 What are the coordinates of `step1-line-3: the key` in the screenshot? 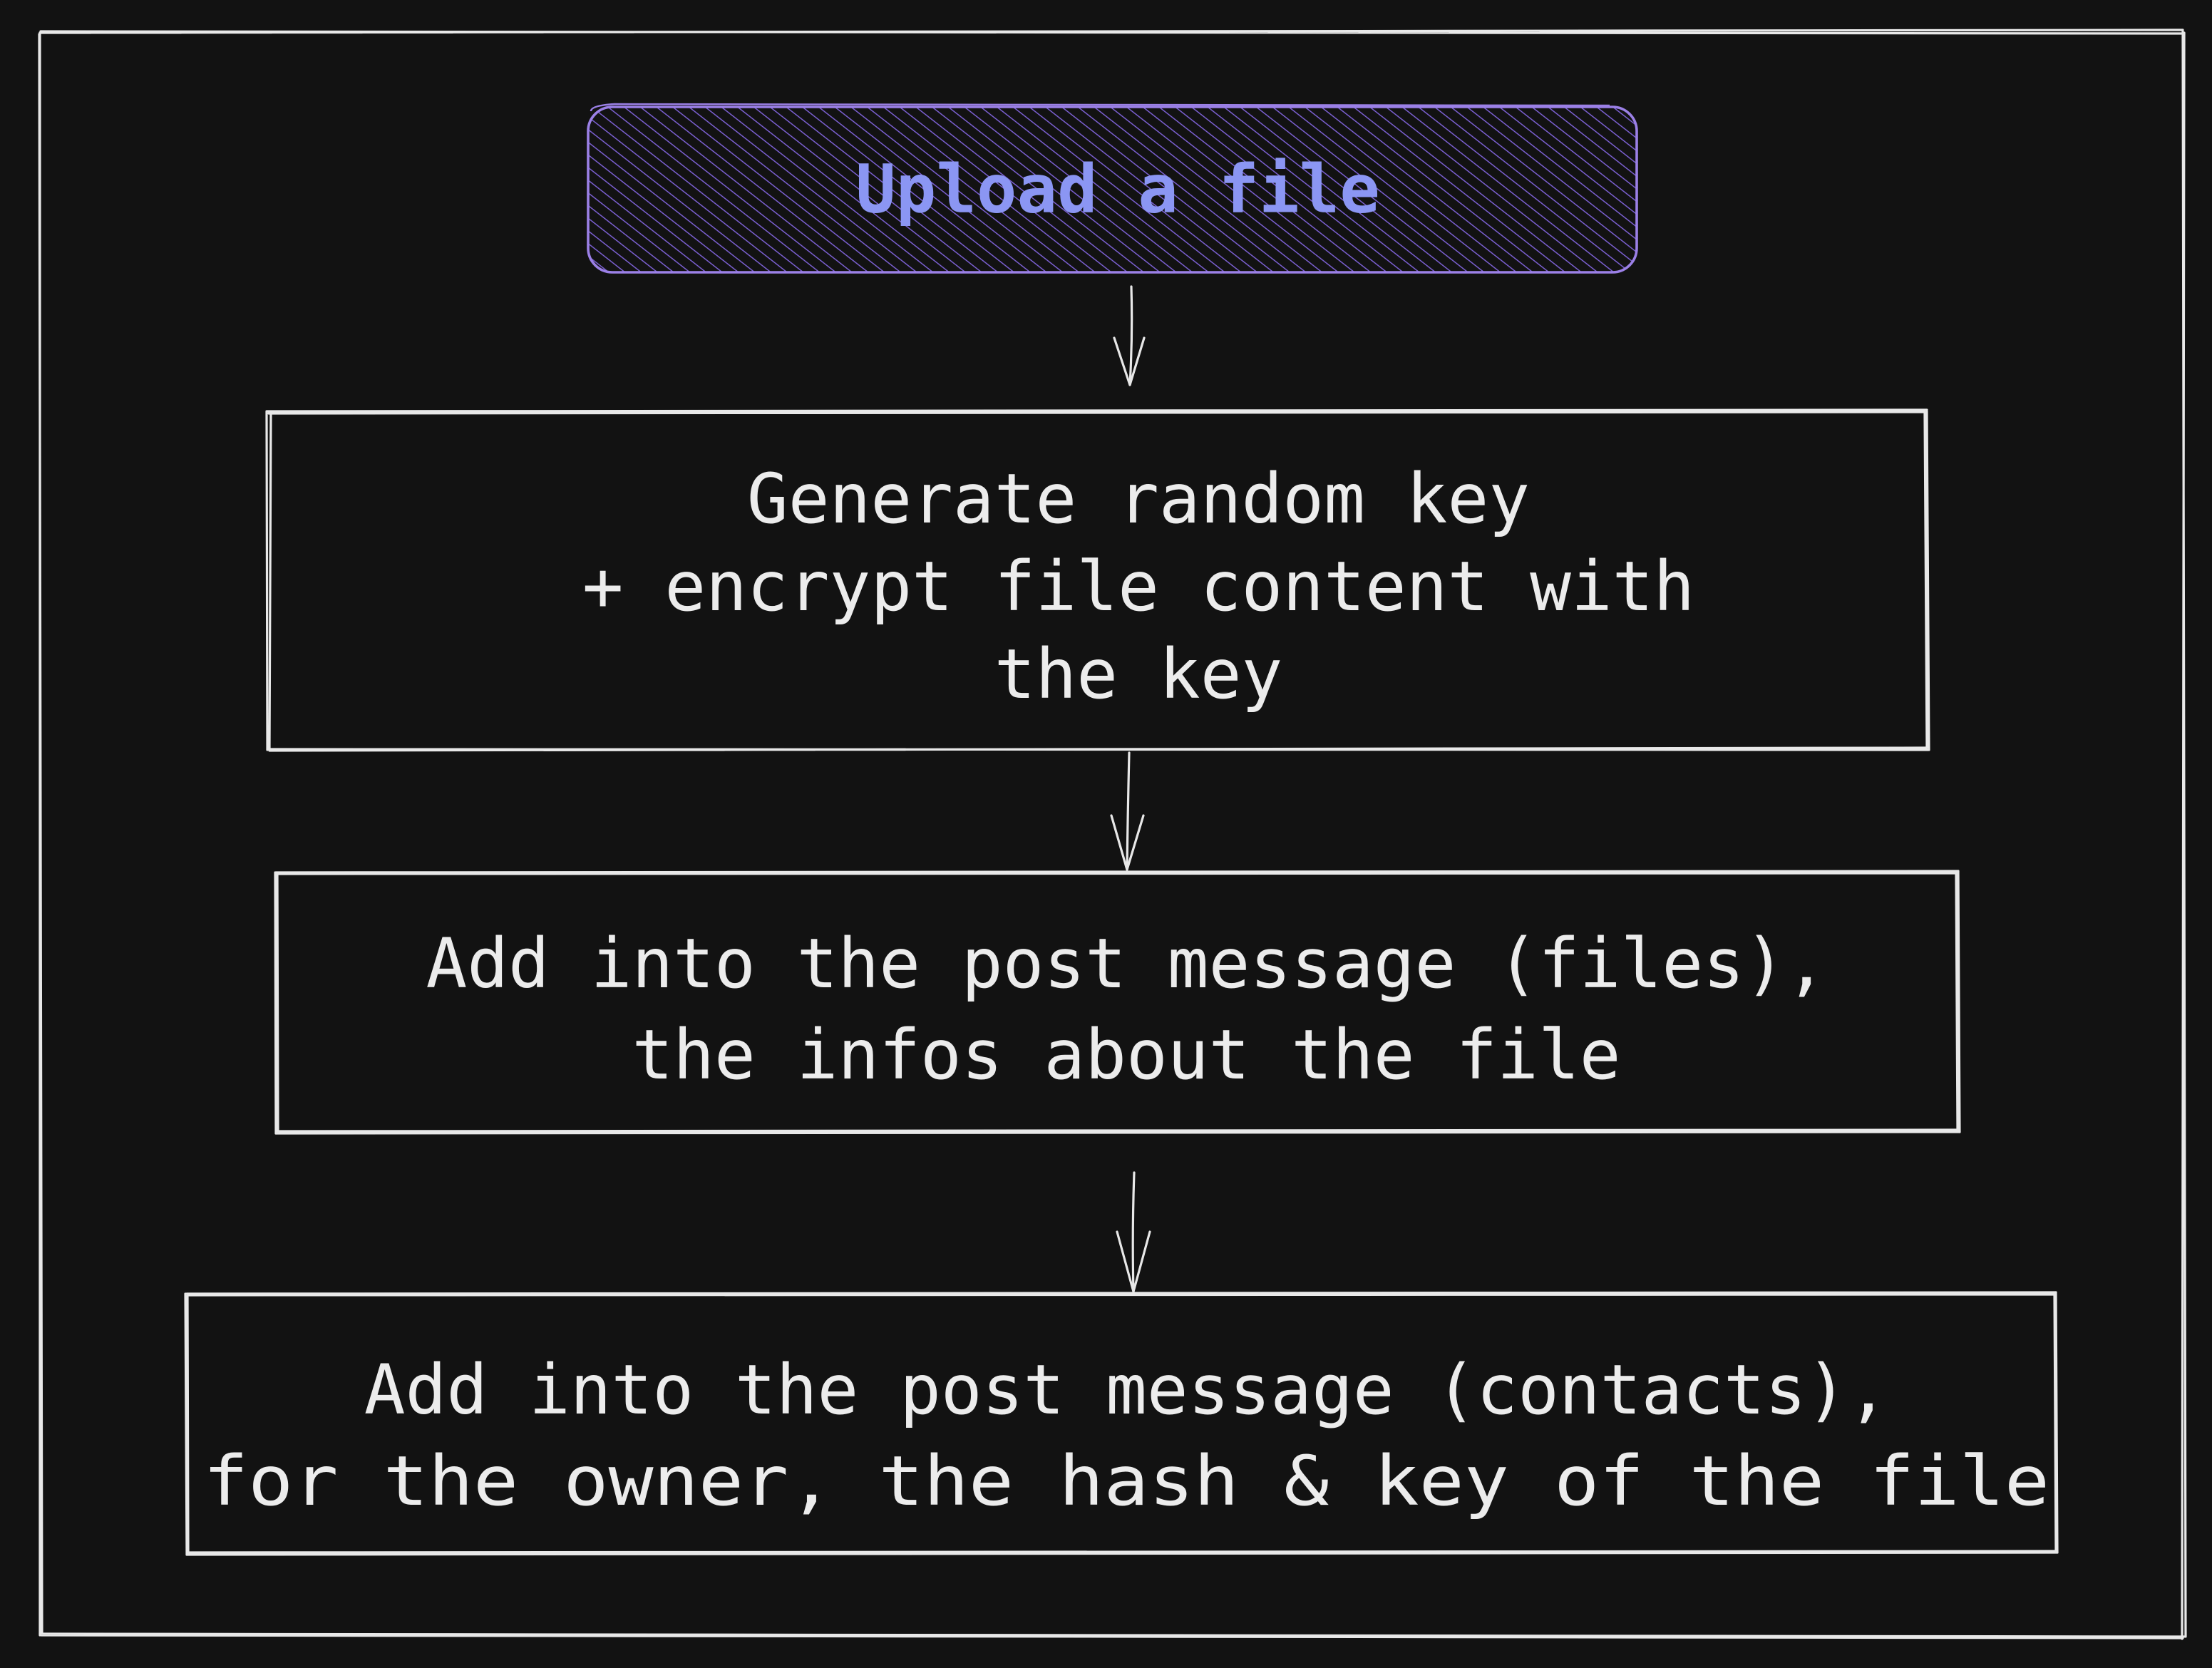 It's located at (1138, 674).